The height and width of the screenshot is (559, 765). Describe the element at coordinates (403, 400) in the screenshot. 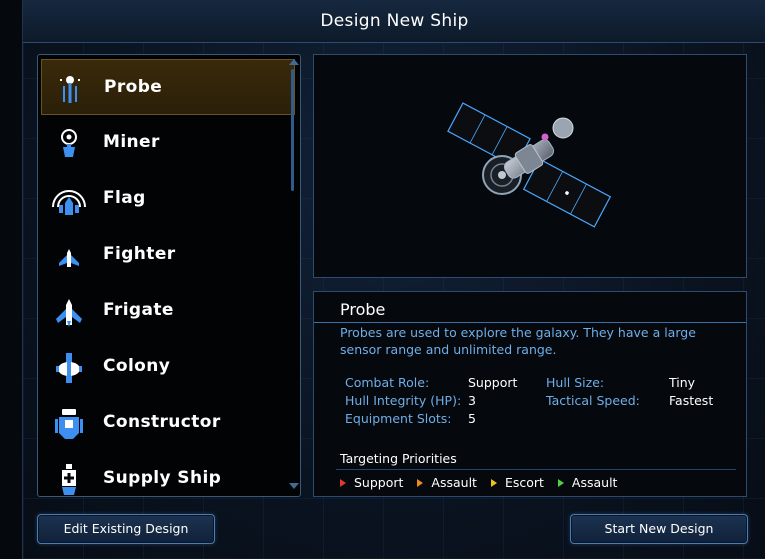

I see `hull-integrity-label: Hull Integrity (HP):` at that location.